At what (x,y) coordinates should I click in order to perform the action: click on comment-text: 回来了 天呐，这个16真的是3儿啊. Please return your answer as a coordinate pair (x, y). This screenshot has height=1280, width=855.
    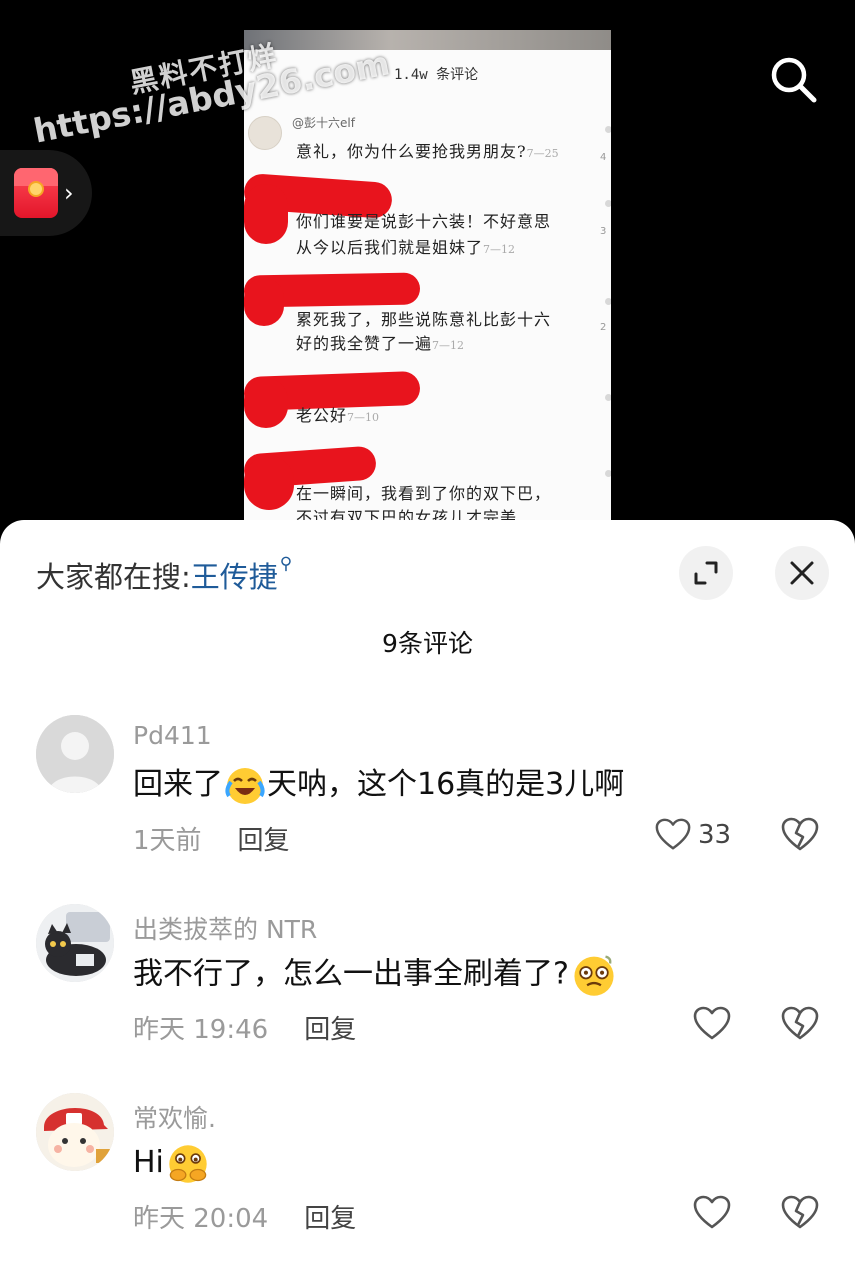
    Looking at the image, I should click on (378, 785).